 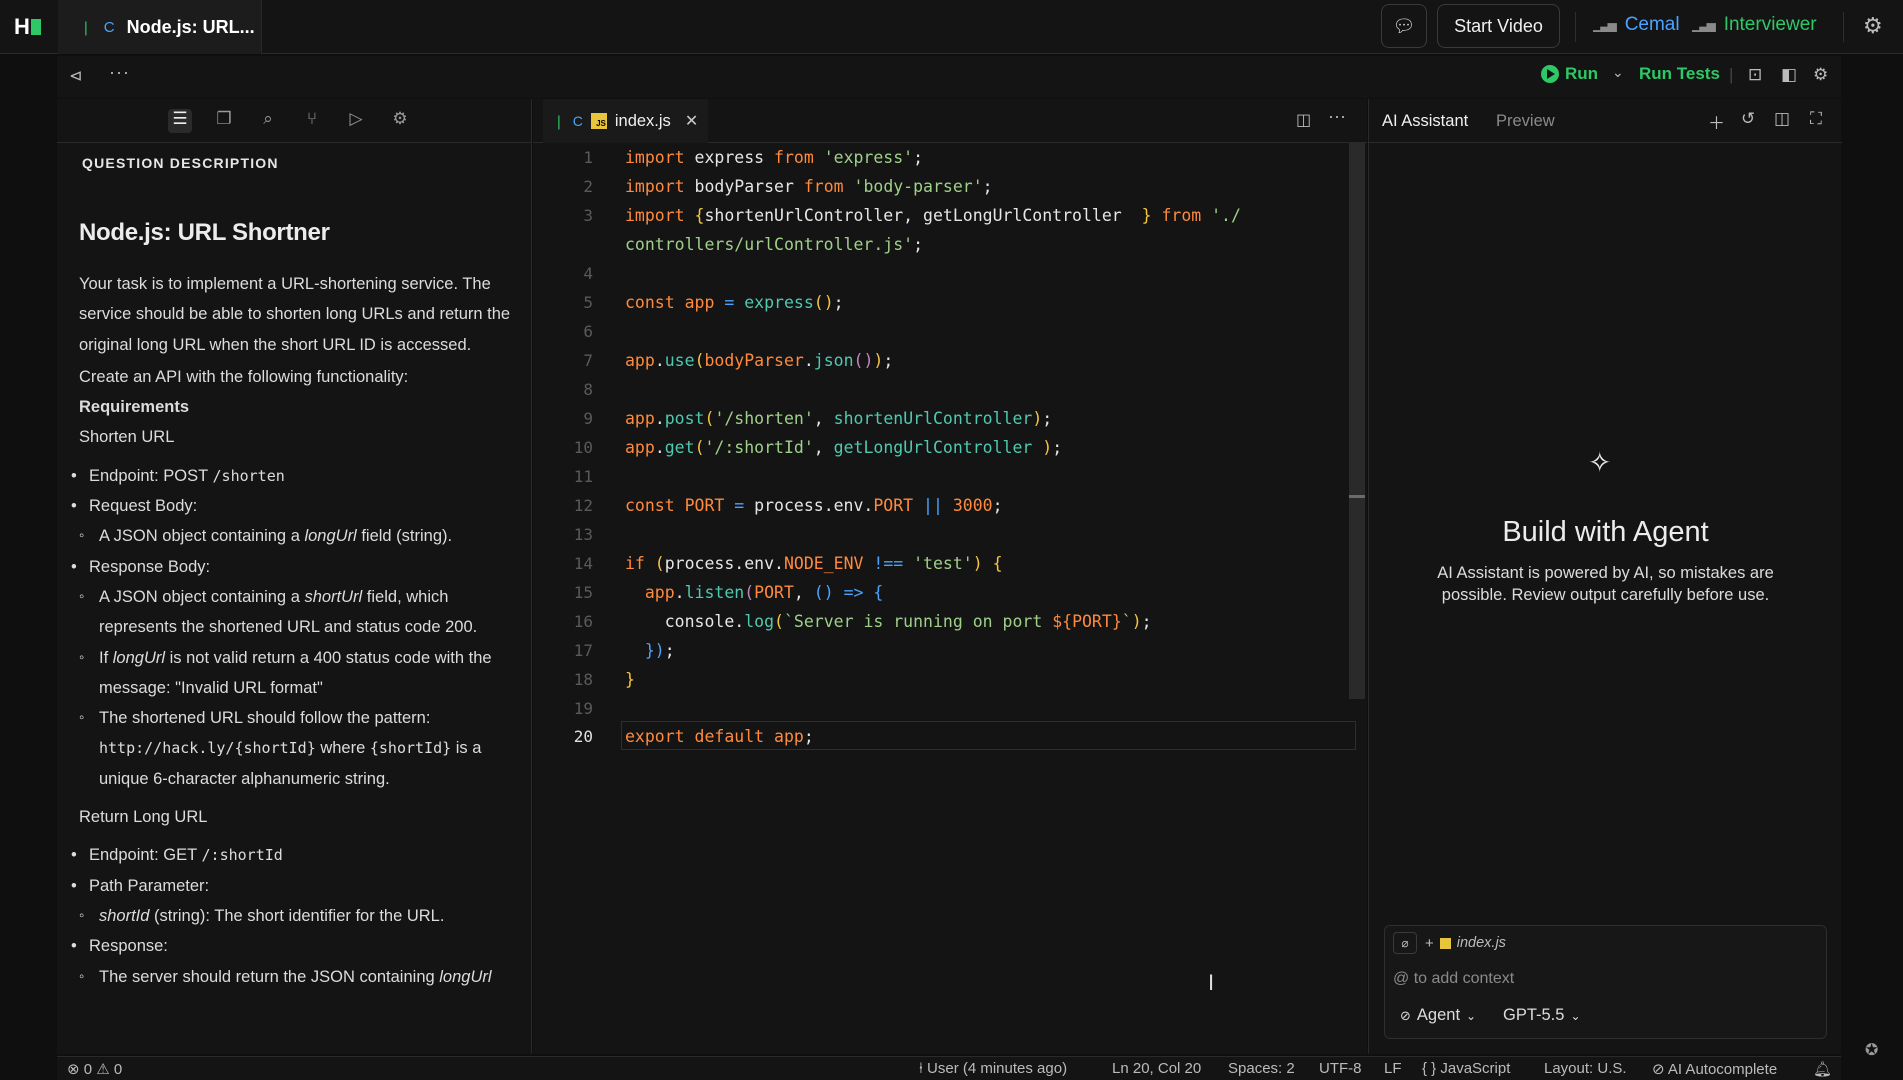 What do you see at coordinates (693, 736) in the screenshot?
I see `code-line-current: 20 export default app;` at bounding box center [693, 736].